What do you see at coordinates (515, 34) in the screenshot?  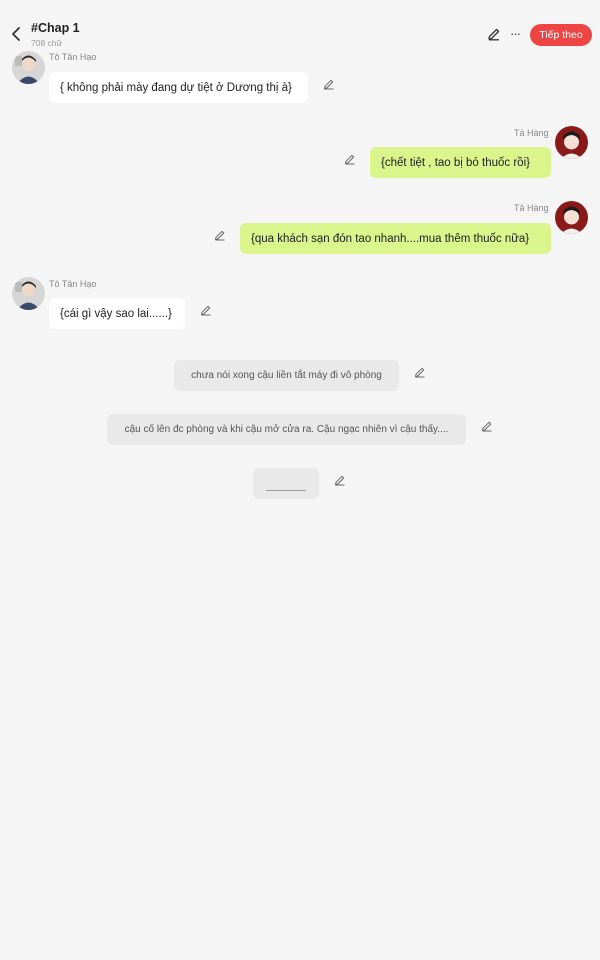 I see `more-icon: ···` at bounding box center [515, 34].